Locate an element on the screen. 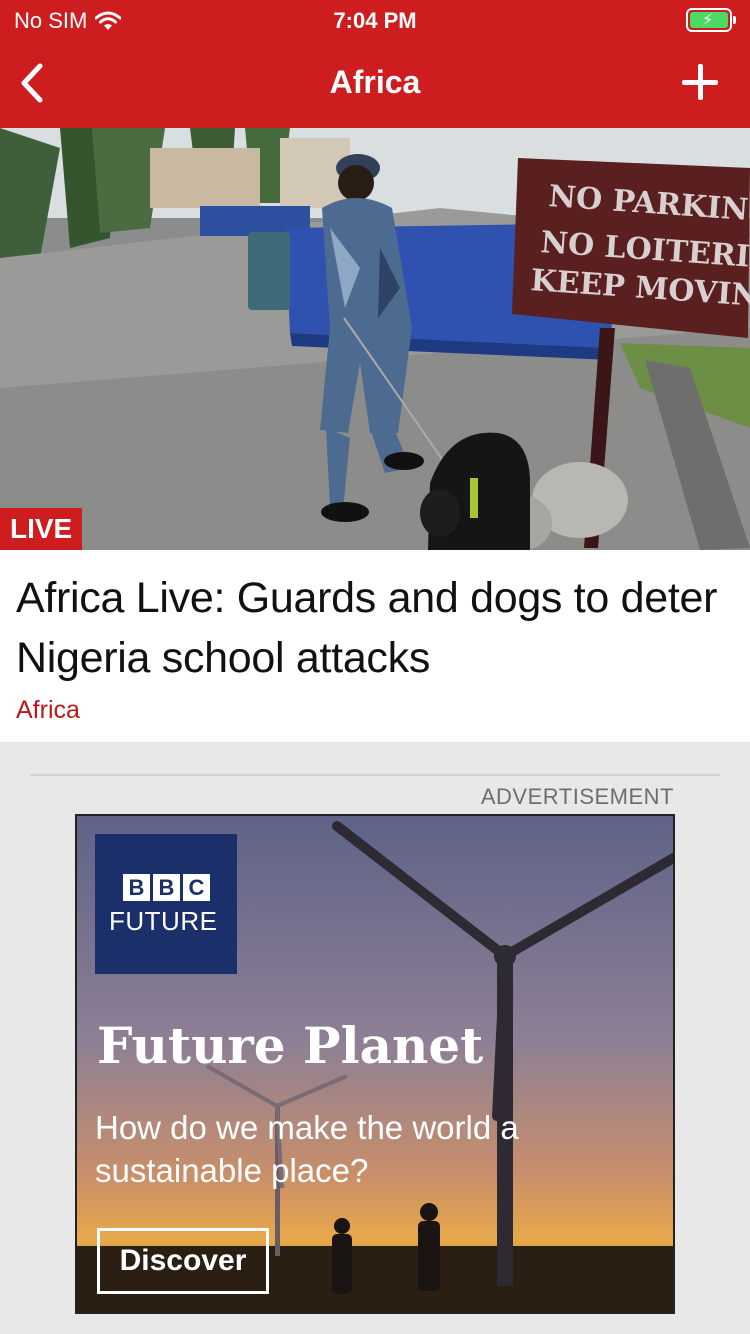 The height and width of the screenshot is (1334, 750). bbc-logo-letter: C is located at coordinates (196, 887).